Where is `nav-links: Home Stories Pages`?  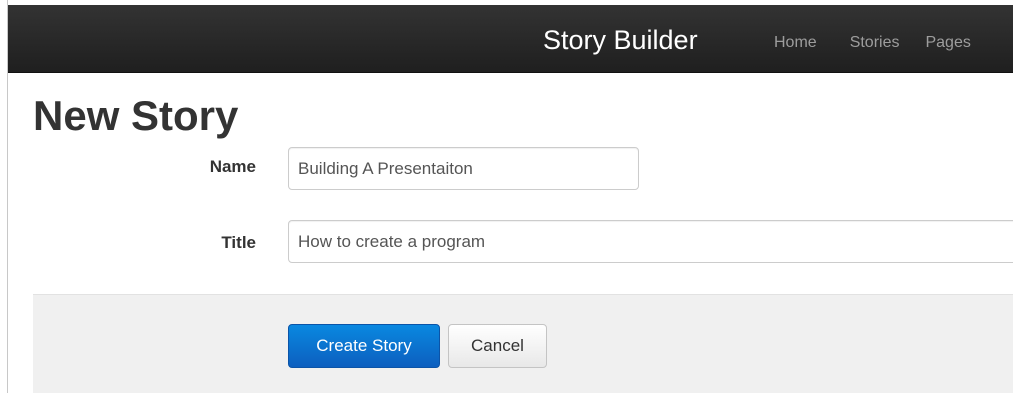
nav-links: Home Stories Pages is located at coordinates (872, 43).